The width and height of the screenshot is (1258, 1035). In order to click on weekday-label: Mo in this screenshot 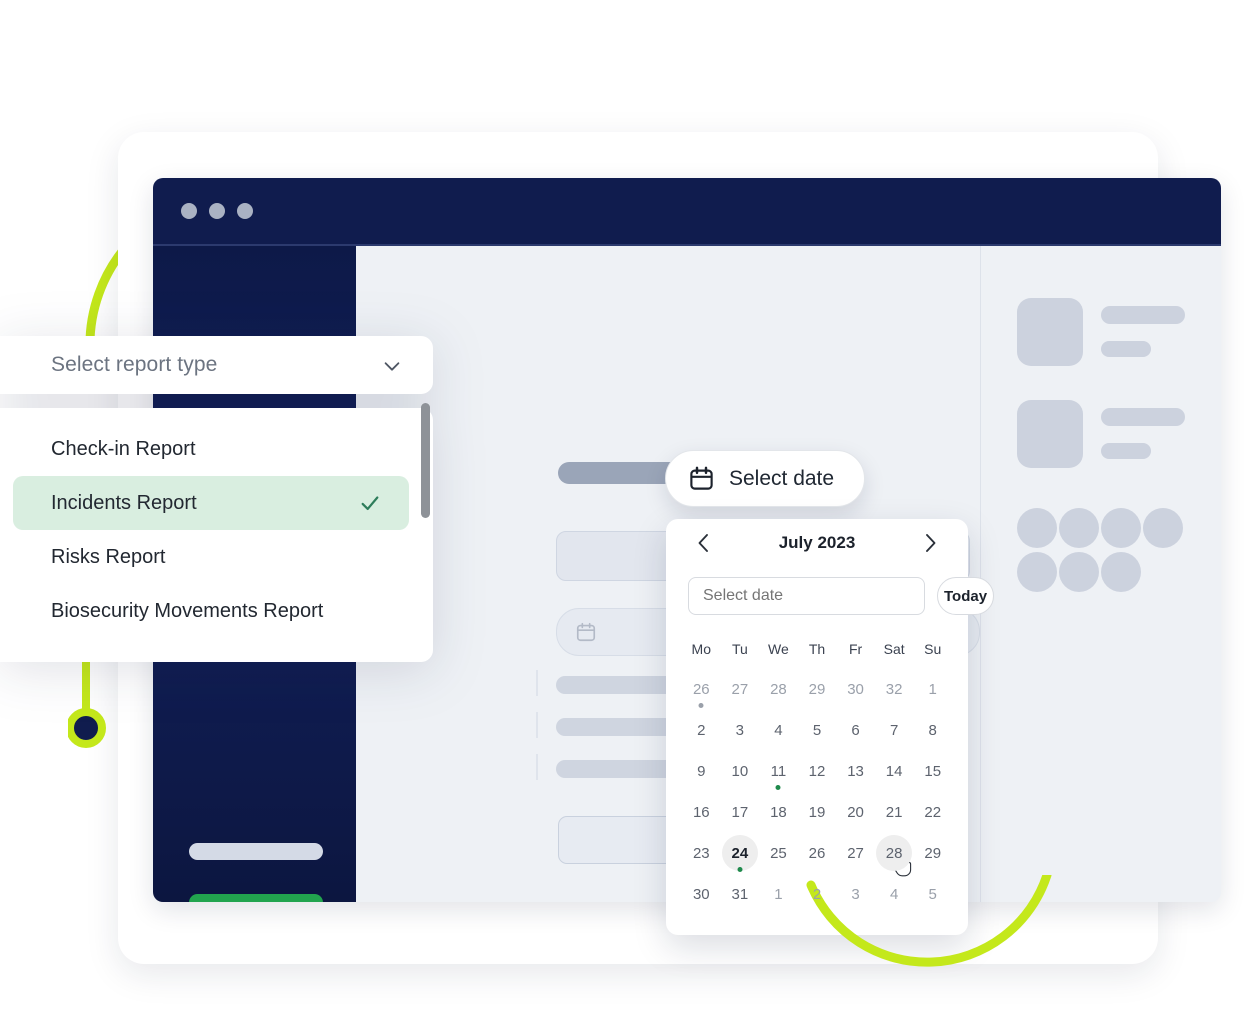, I will do `click(701, 649)`.